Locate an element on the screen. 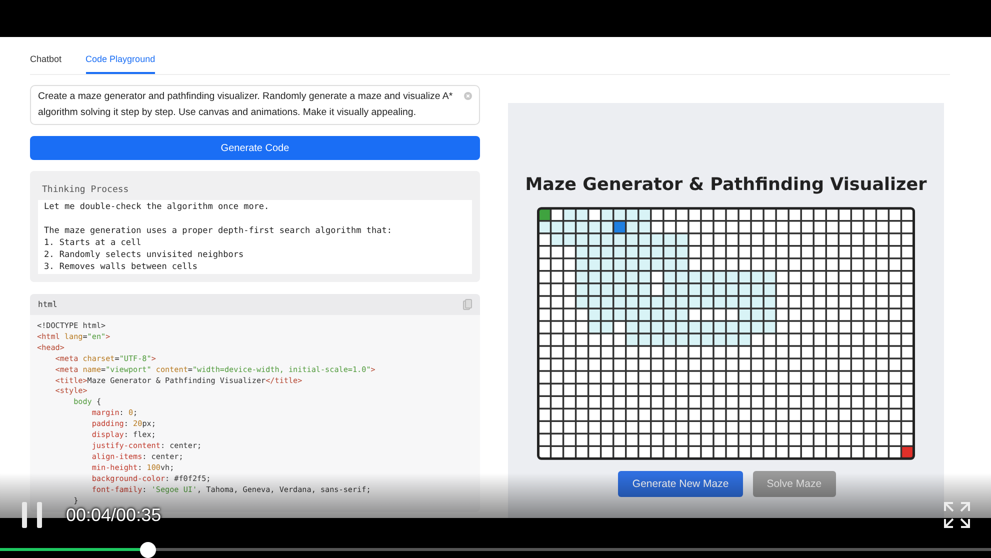  pause-icon is located at coordinates (32, 515).